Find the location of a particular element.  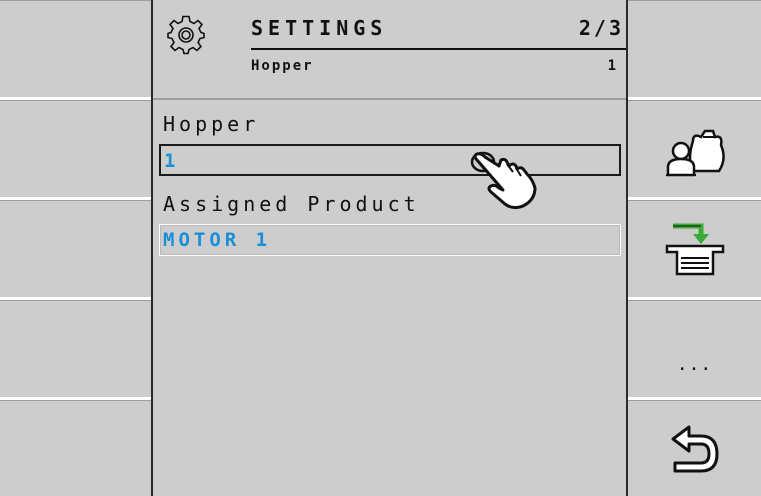

header-subtitle: Hopper is located at coordinates (282, 66).